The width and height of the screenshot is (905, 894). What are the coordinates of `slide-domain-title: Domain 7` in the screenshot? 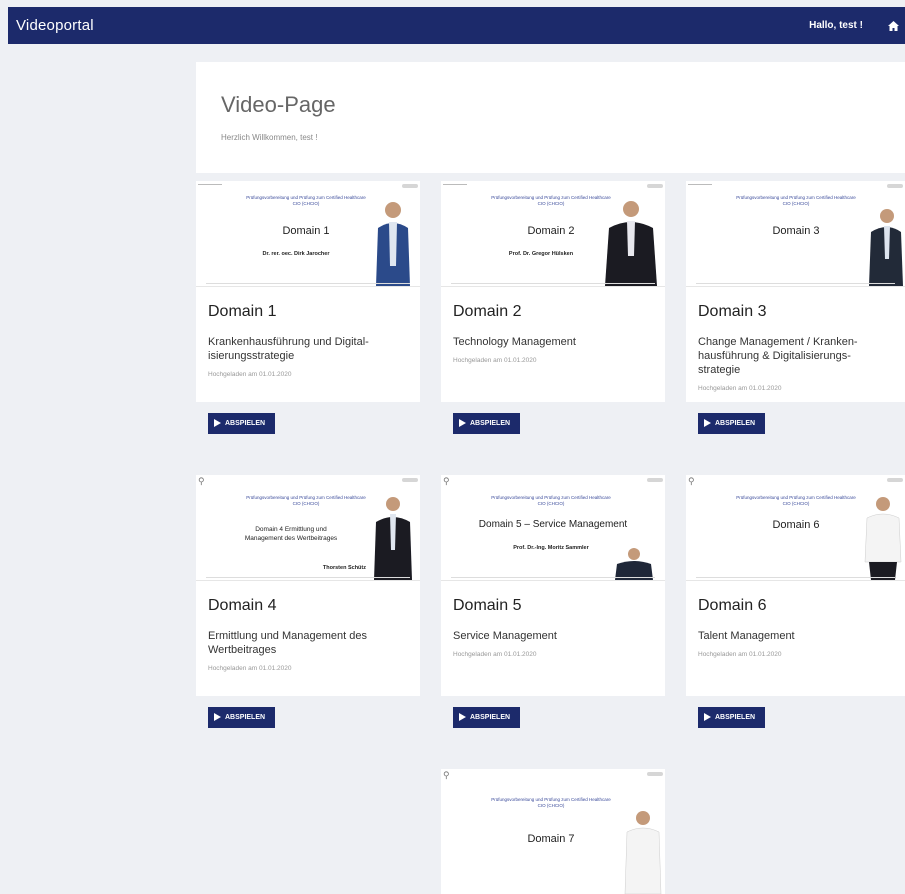 It's located at (551, 839).